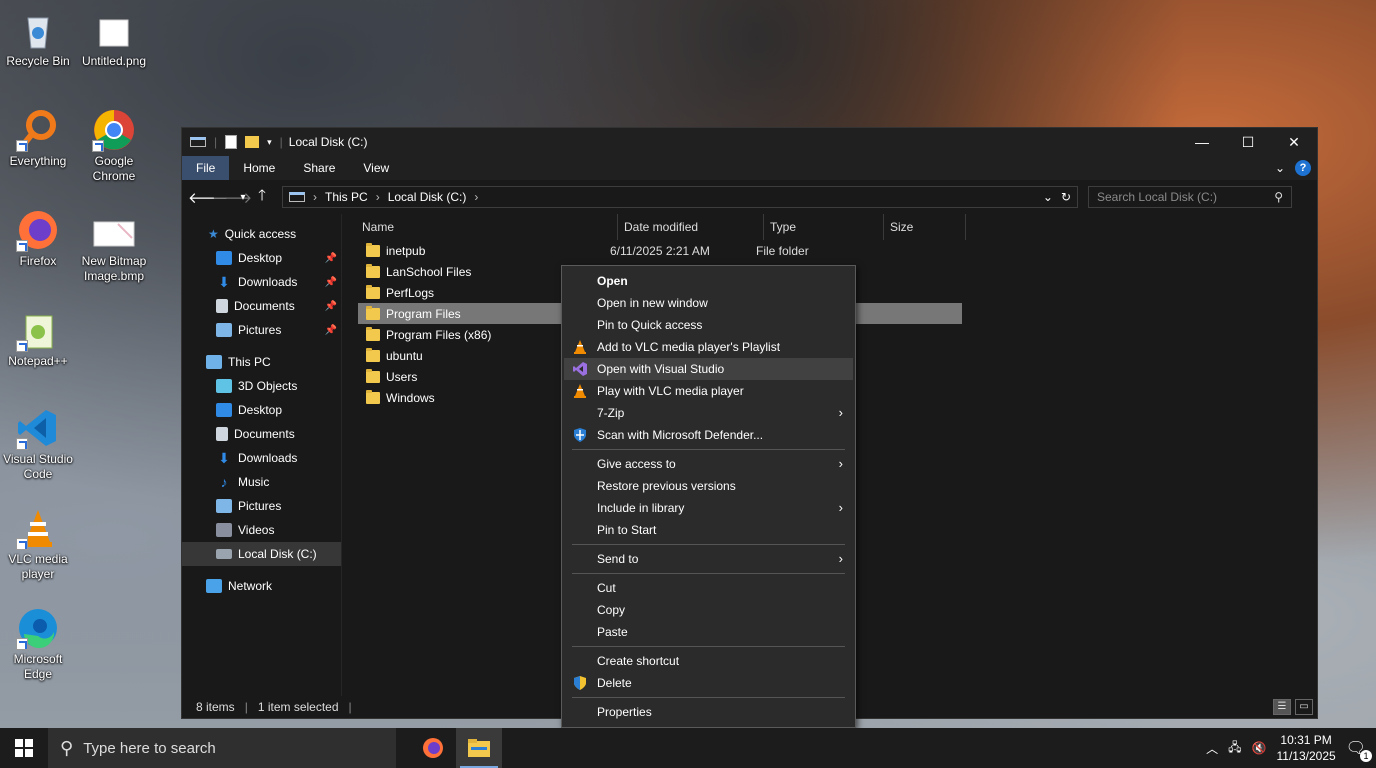  I want to click on menu-item-play-with-vlc: Play with VLC media player, so click(708, 391).